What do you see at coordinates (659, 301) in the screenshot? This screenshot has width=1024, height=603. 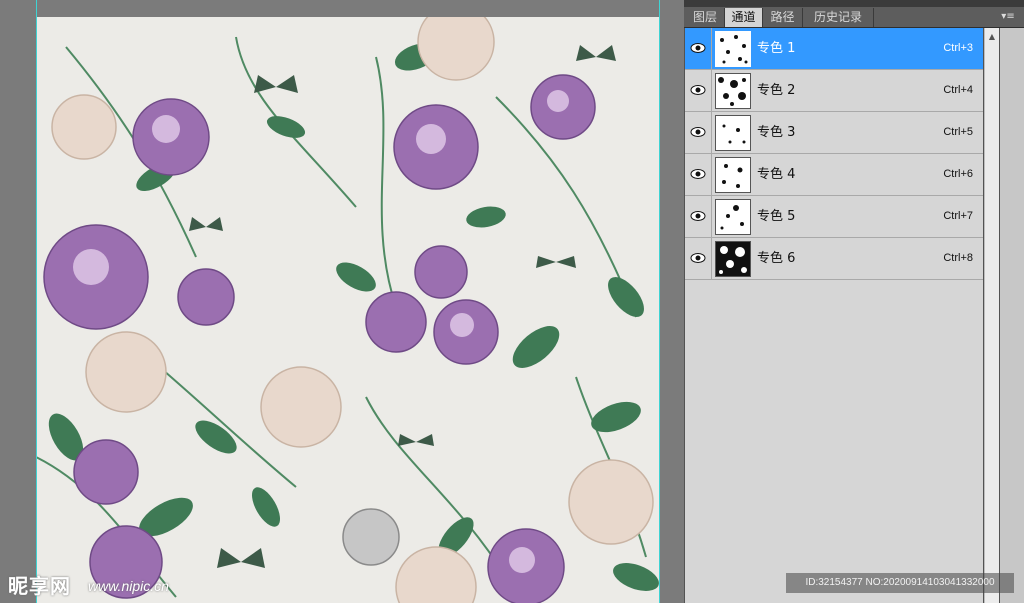 I see `guide-line-right` at bounding box center [659, 301].